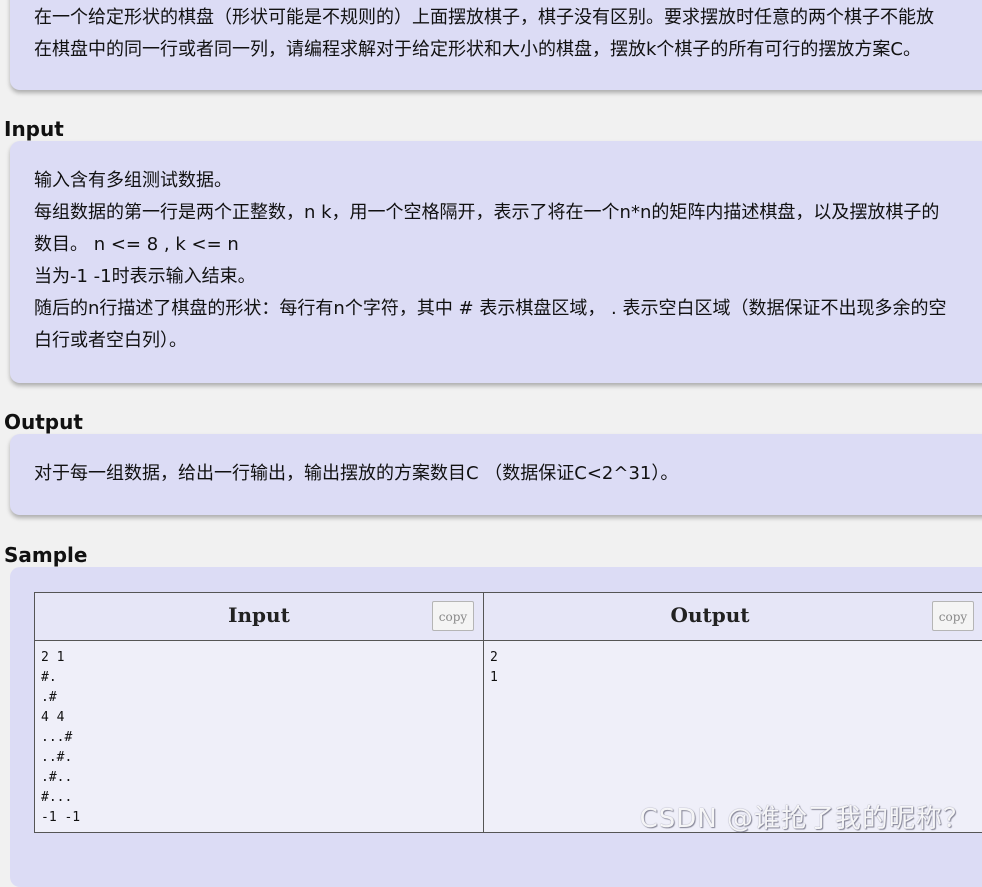  What do you see at coordinates (356, 473) in the screenshot?
I see `output-line: 对于每一组数据，给出一行输出，输出摆放的方案数目C （数据保证C<2^31）。` at bounding box center [356, 473].